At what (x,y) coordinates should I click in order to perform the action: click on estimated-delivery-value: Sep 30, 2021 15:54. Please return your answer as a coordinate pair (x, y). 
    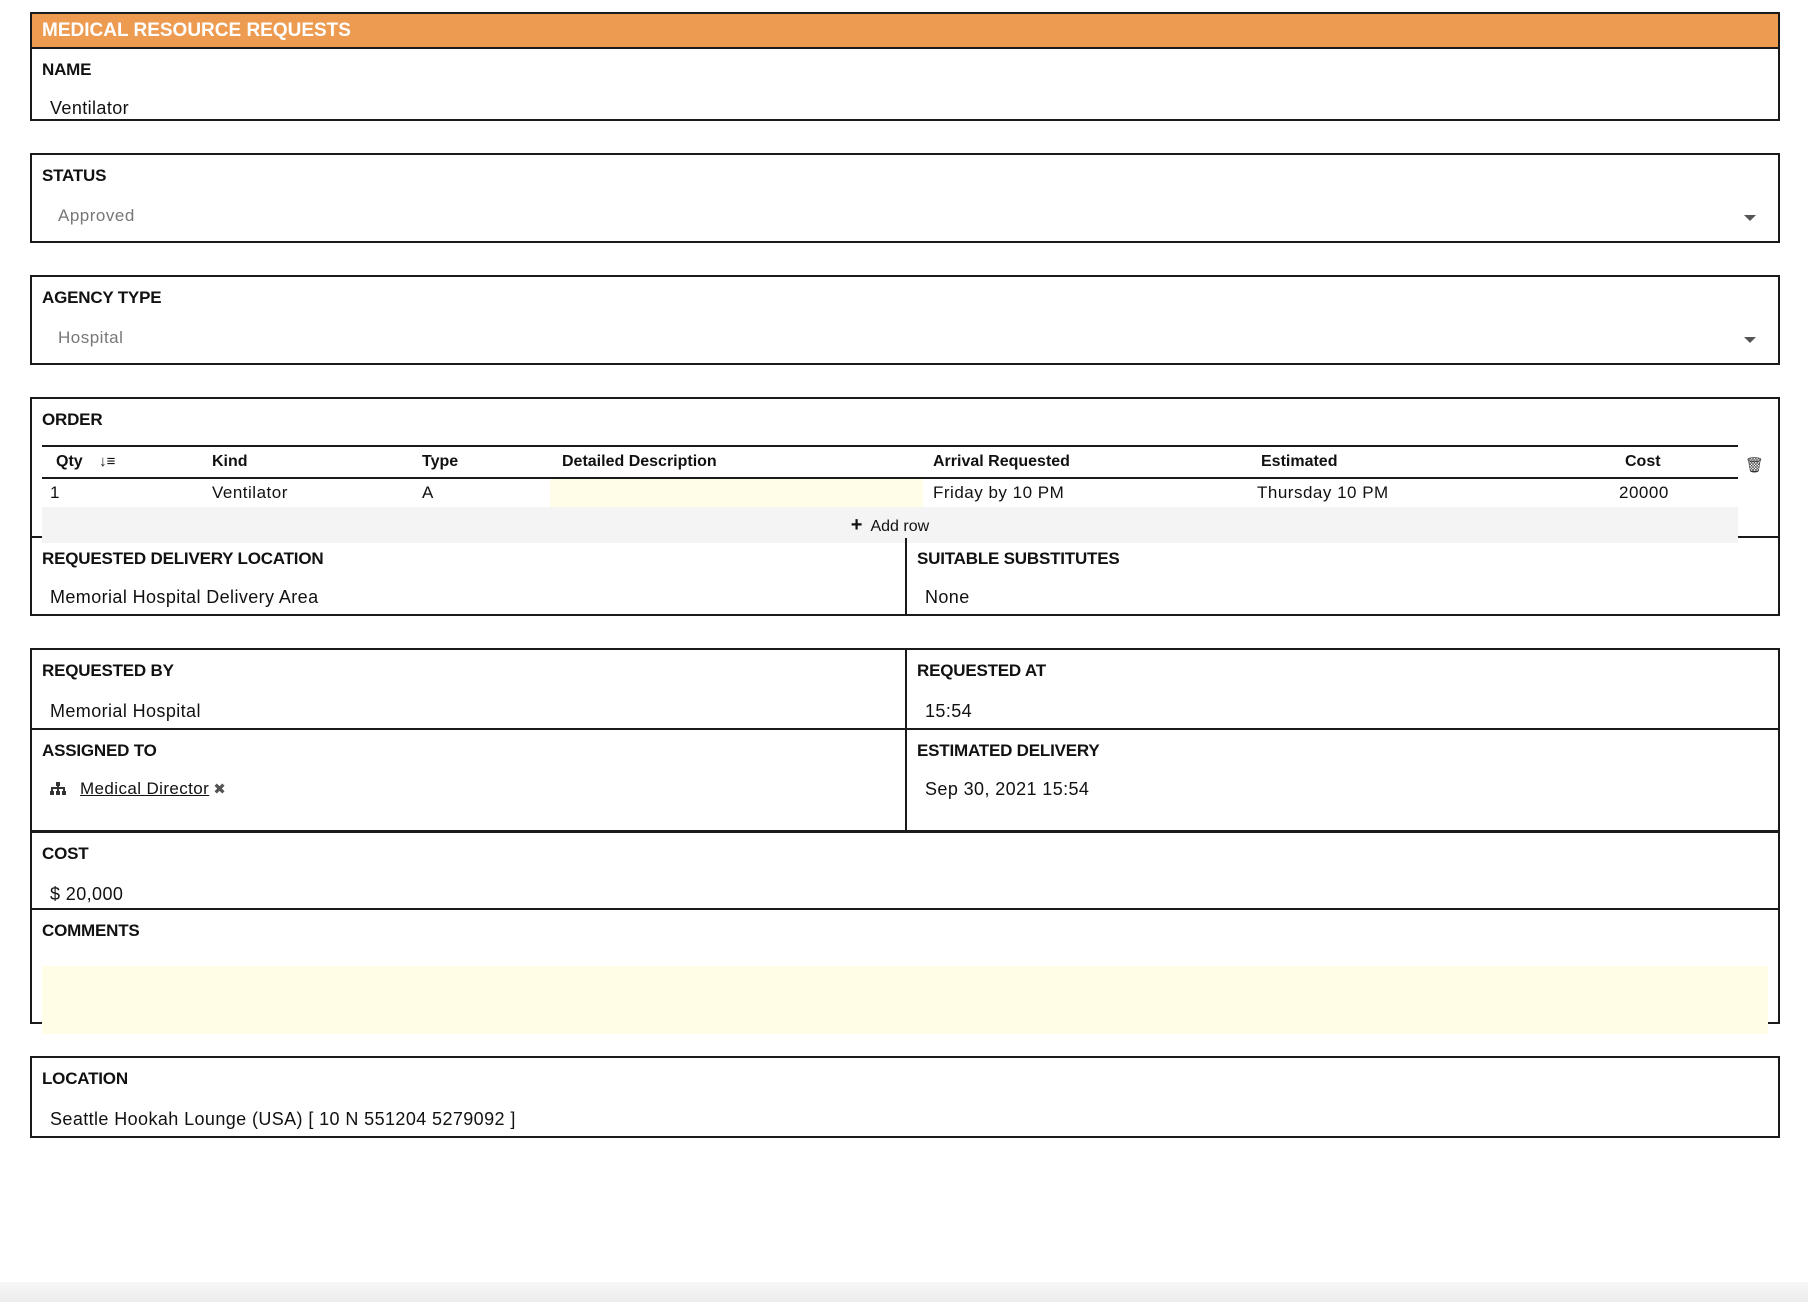
    Looking at the image, I should click on (1342, 780).